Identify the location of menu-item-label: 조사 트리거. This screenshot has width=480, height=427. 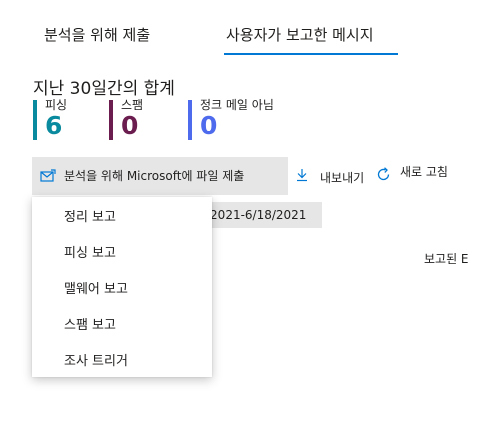
(96, 361).